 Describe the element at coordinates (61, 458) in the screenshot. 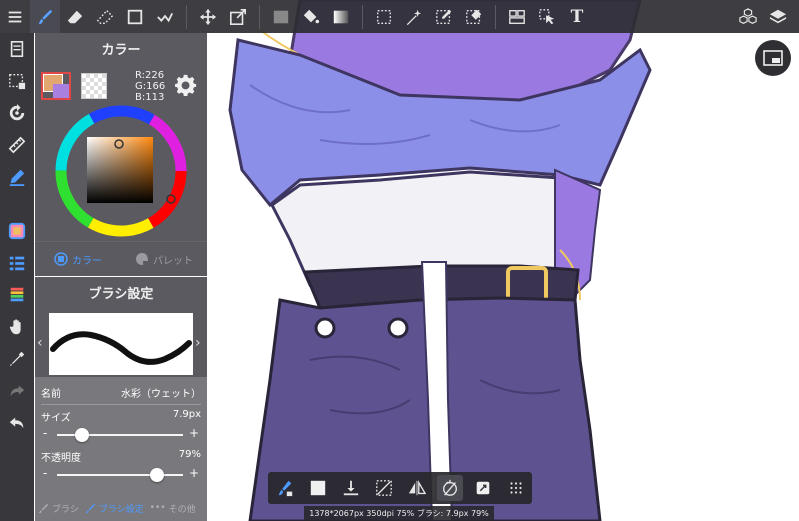

I see `brush-opacity-label: 不透明度` at that location.